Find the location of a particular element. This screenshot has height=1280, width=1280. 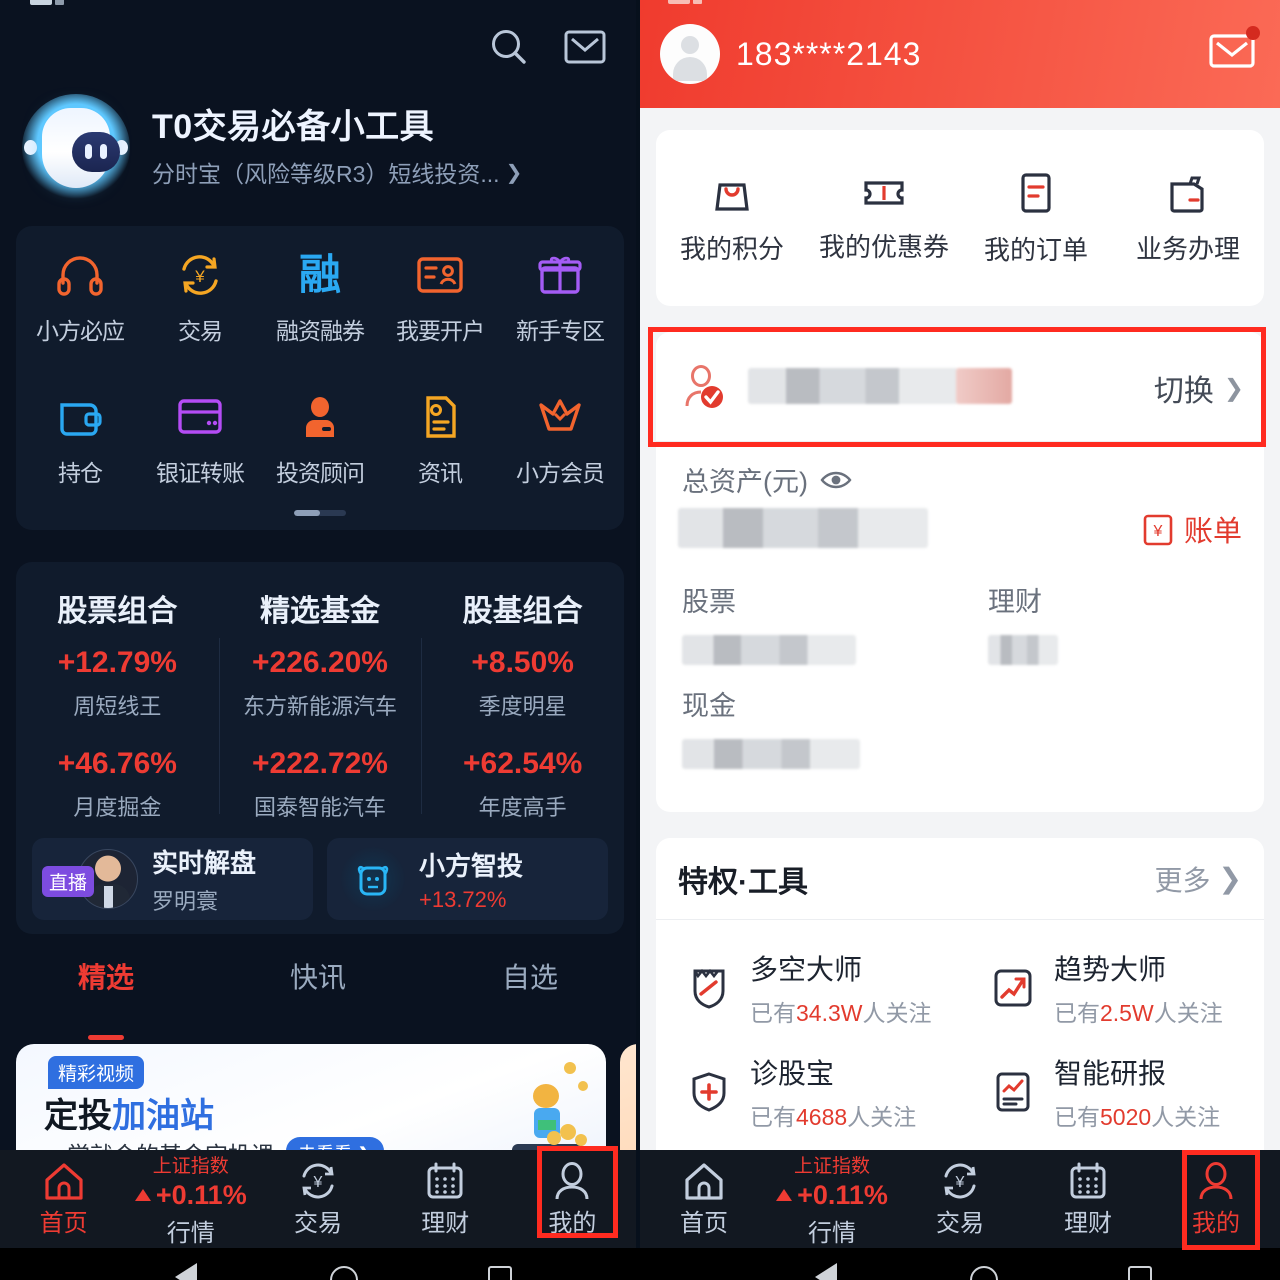

content-tabs: 精选 快讯 自选 is located at coordinates (318, 998).